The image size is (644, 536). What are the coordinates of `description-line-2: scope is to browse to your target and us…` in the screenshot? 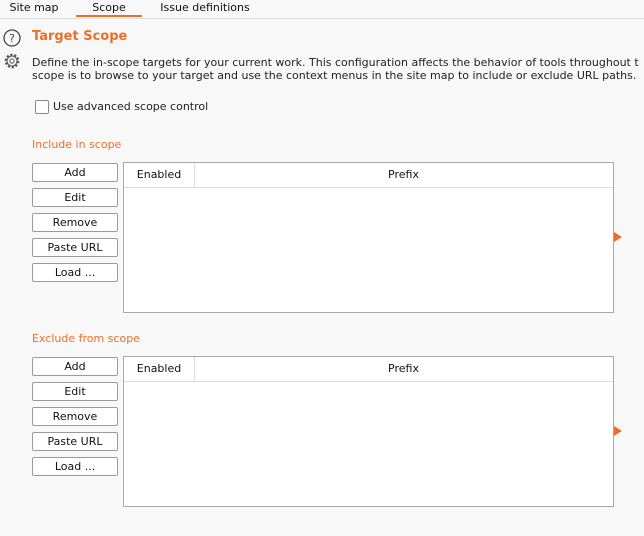 It's located at (334, 75).